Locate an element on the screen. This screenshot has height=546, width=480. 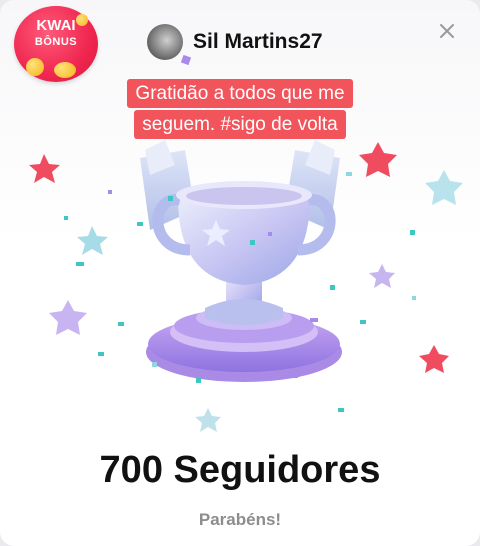
badge-label: KWAI BÔNUS is located at coordinates (56, 34).